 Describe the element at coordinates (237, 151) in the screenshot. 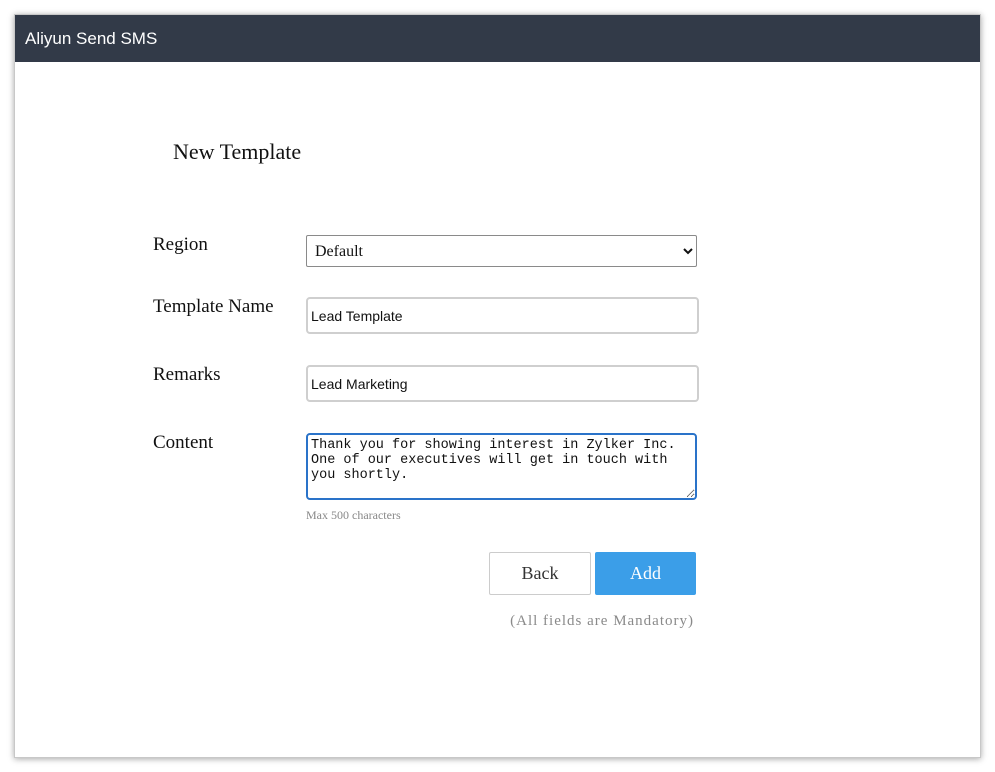

I see `page-title: New Template` at that location.